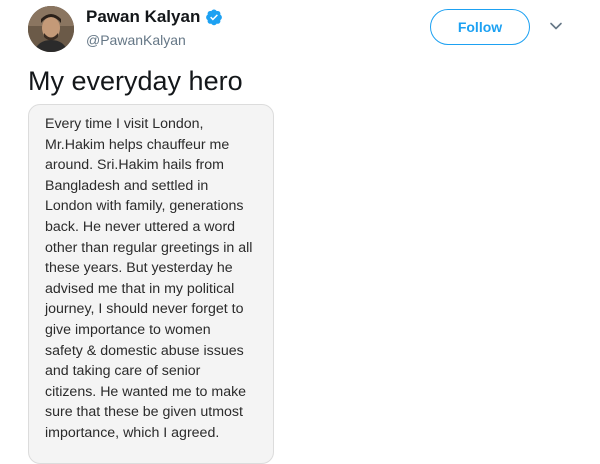 The image size is (600, 464). Describe the element at coordinates (480, 27) in the screenshot. I see `follow-button: Follow` at that location.